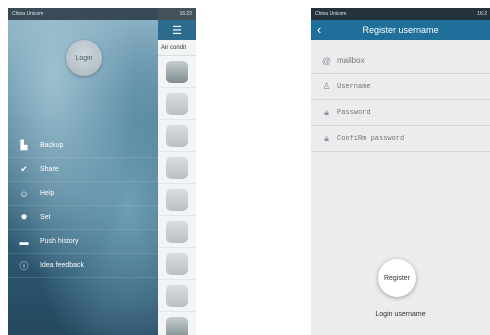 Image resolution: width=490 pixels, height=335 pixels. What do you see at coordinates (24, 217) in the screenshot?
I see `gear-icon: ✹` at bounding box center [24, 217].